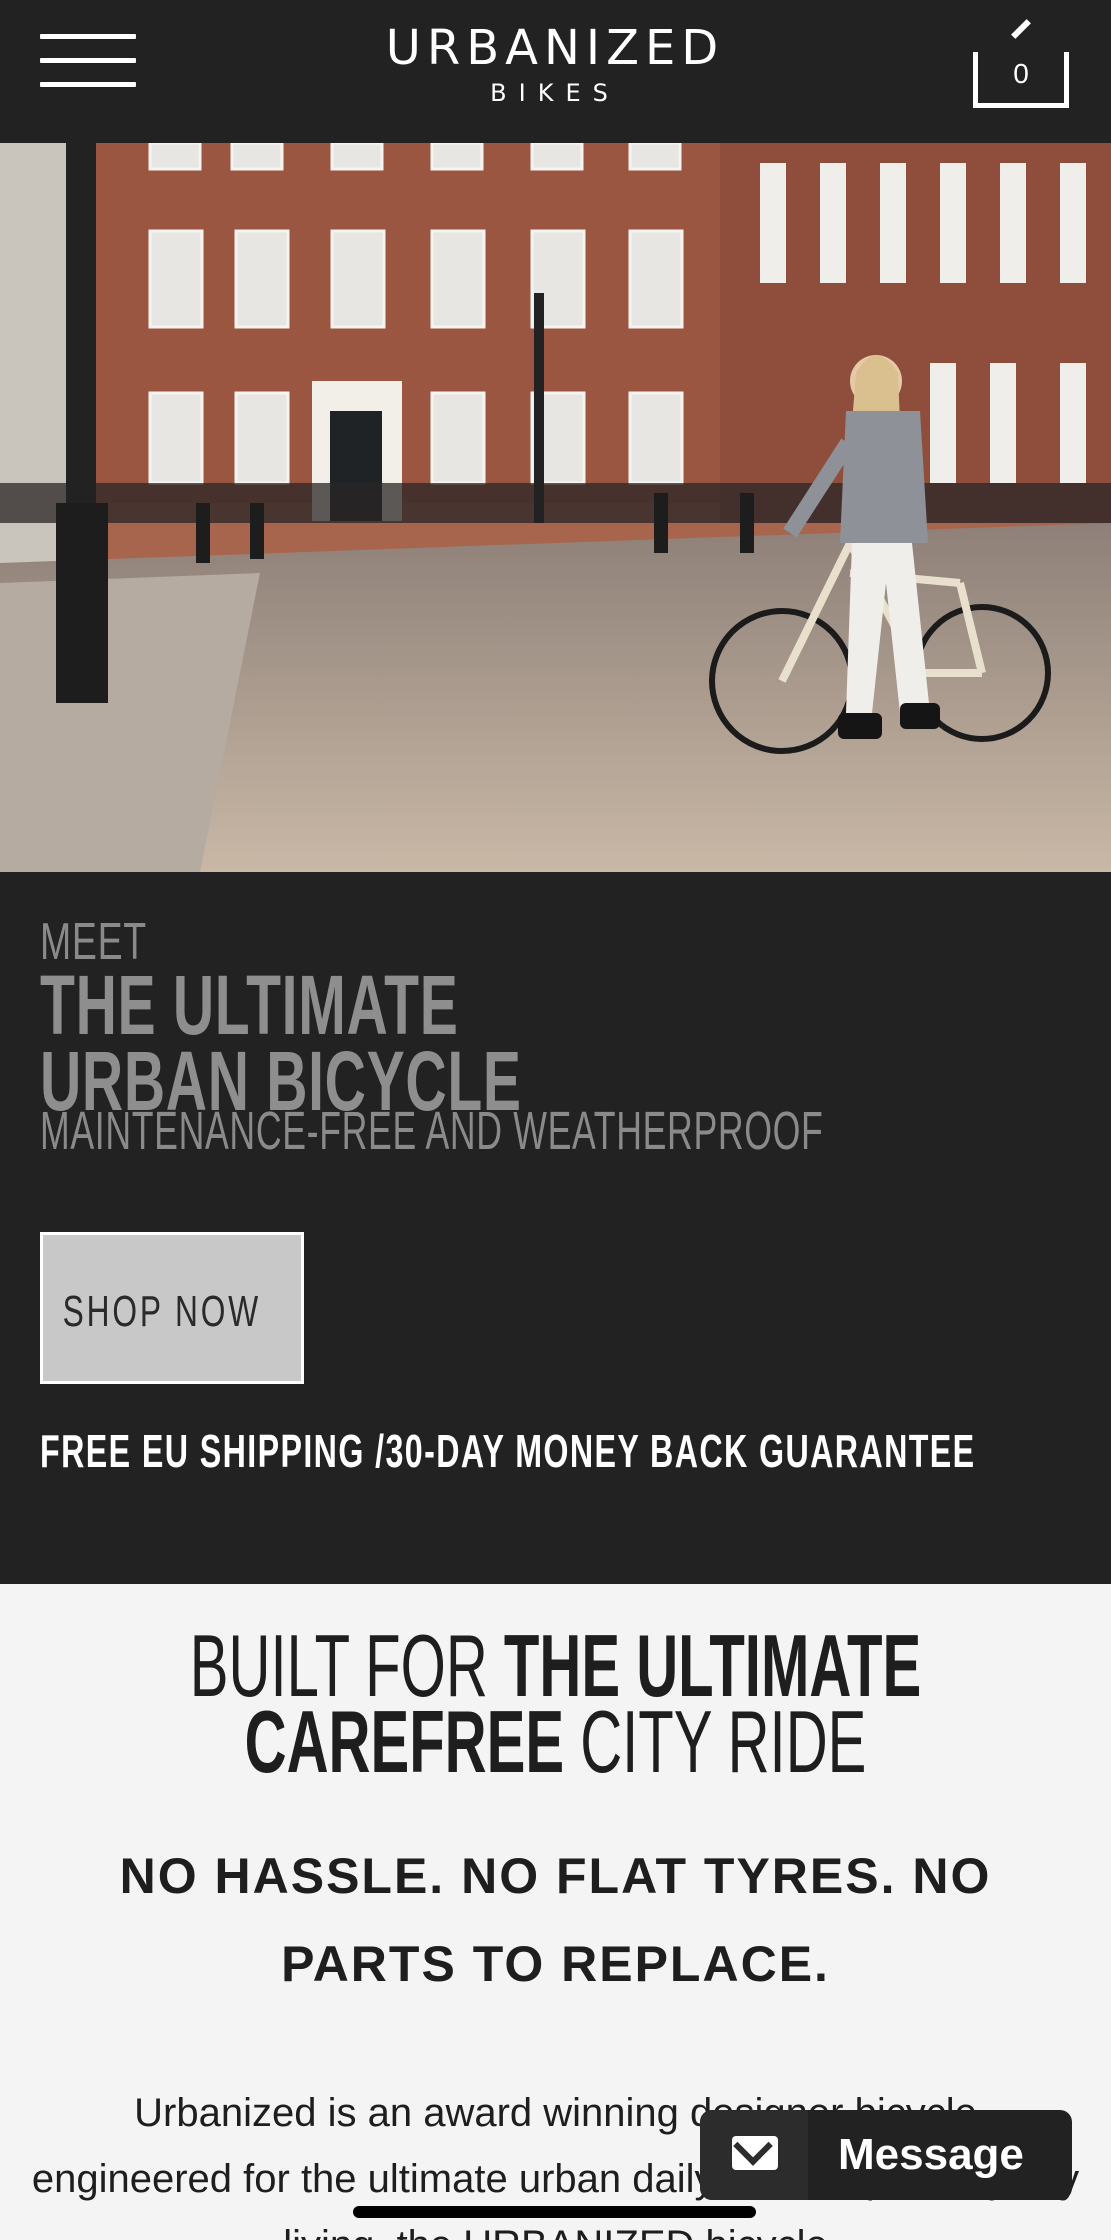  What do you see at coordinates (249, 1005) in the screenshot?
I see `hero-headline-line1: THE ULTIMATE` at bounding box center [249, 1005].